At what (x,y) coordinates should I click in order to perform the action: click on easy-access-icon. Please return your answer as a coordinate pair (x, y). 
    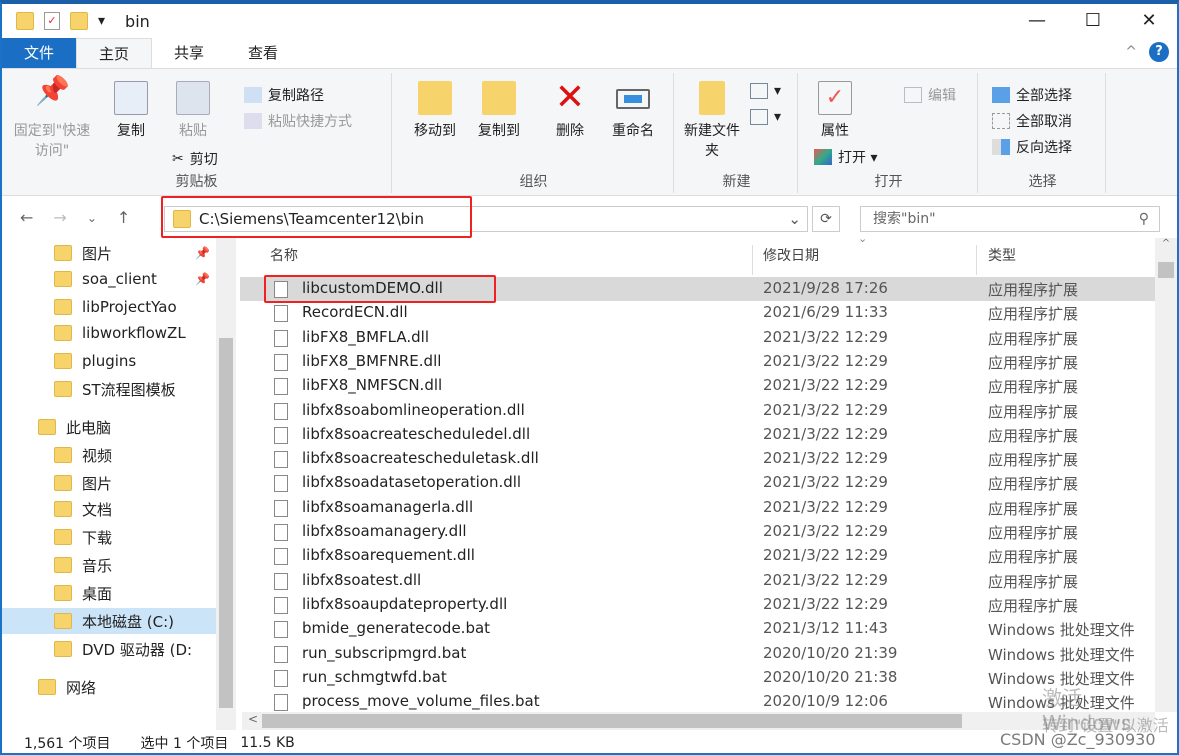
    Looking at the image, I should click on (759, 117).